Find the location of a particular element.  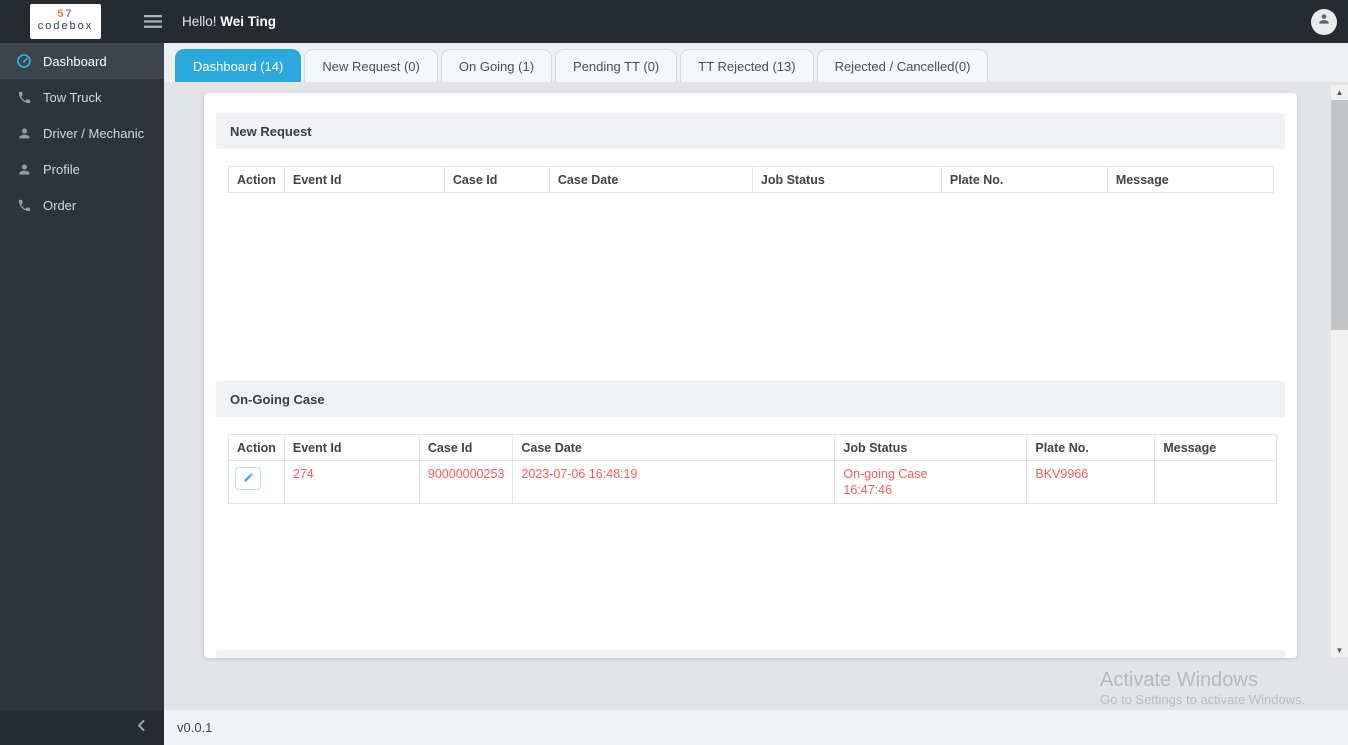

vertical-scrollbar: ▲ ▼ is located at coordinates (1339, 371).